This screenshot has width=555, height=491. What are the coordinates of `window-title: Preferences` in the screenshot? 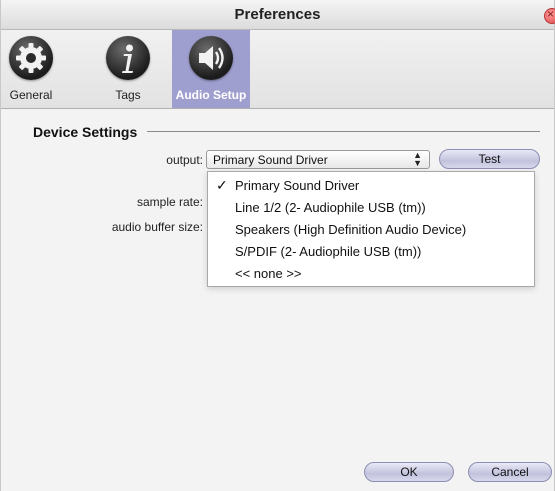 It's located at (277, 14).